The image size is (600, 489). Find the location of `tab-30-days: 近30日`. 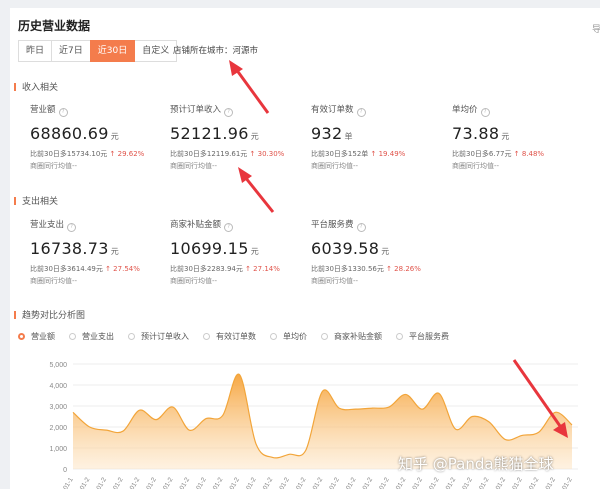

tab-30-days: 近30日 is located at coordinates (112, 51).